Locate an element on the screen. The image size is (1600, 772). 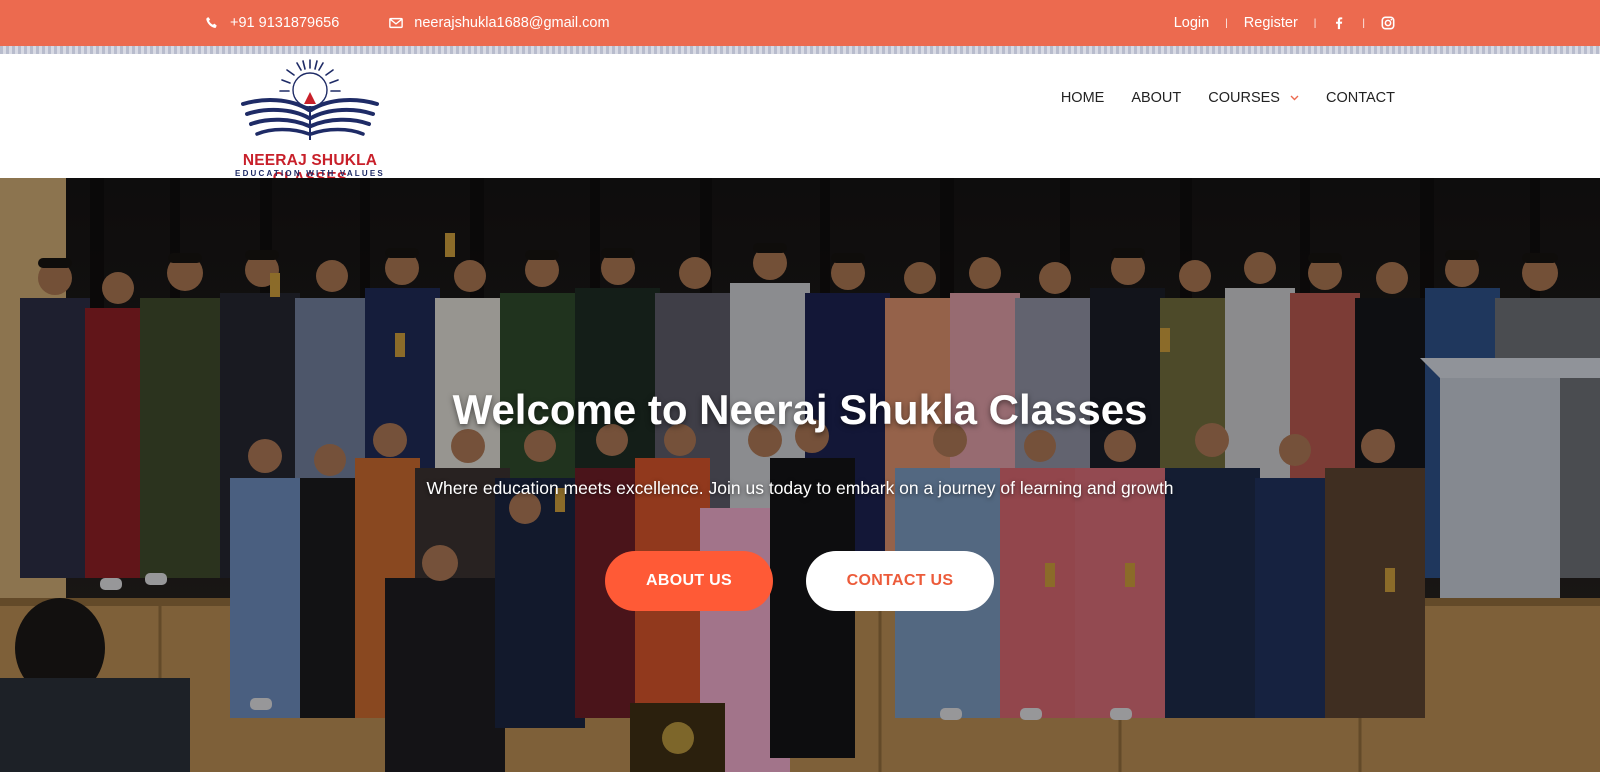
phone-icon is located at coordinates (212, 23).